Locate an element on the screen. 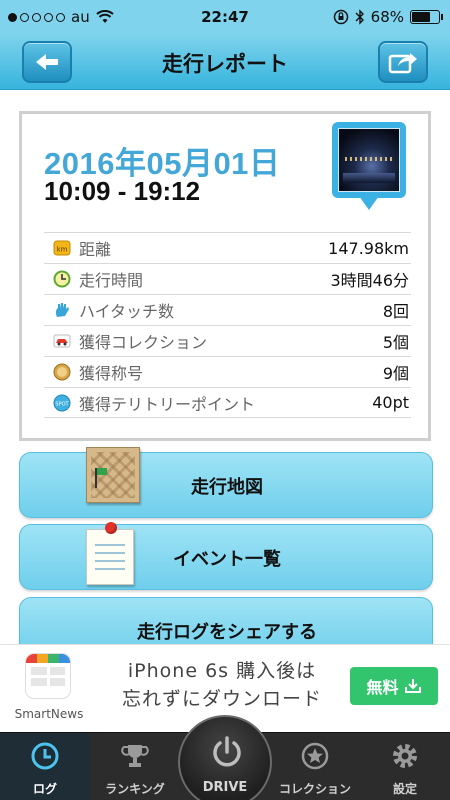 This screenshot has height=800, width=450. nav-bar: 走行レポート is located at coordinates (225, 62).